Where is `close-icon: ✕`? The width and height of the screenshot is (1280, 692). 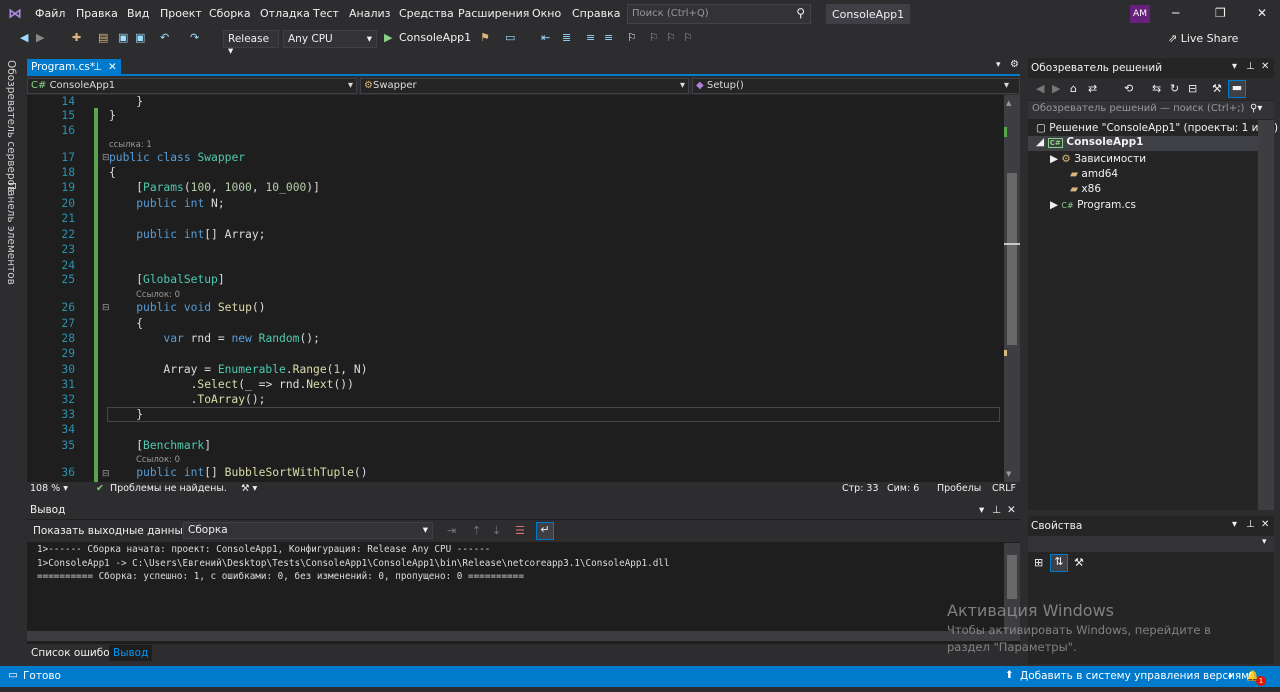 close-icon: ✕ is located at coordinates (1262, 13).